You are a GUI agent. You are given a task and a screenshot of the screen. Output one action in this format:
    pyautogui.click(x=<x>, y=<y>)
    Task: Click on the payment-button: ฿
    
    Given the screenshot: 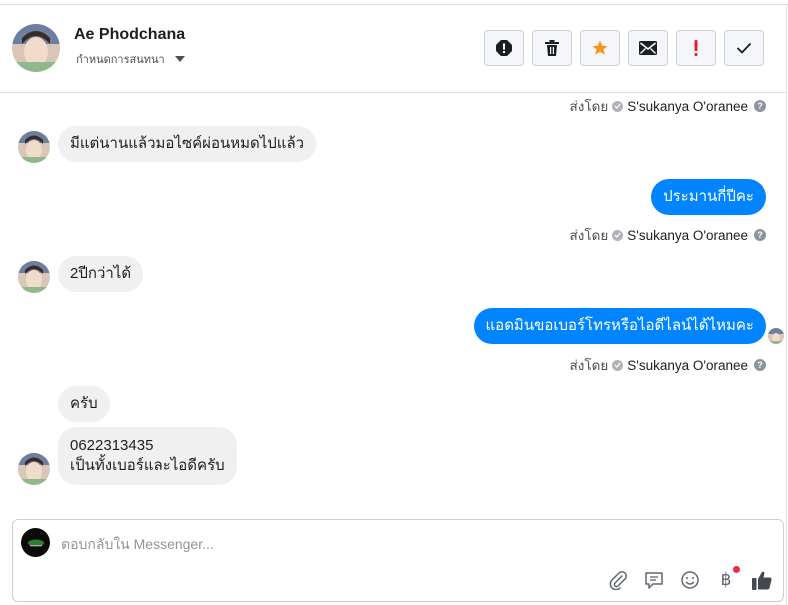 What is the action you would take?
    pyautogui.click(x=727, y=578)
    